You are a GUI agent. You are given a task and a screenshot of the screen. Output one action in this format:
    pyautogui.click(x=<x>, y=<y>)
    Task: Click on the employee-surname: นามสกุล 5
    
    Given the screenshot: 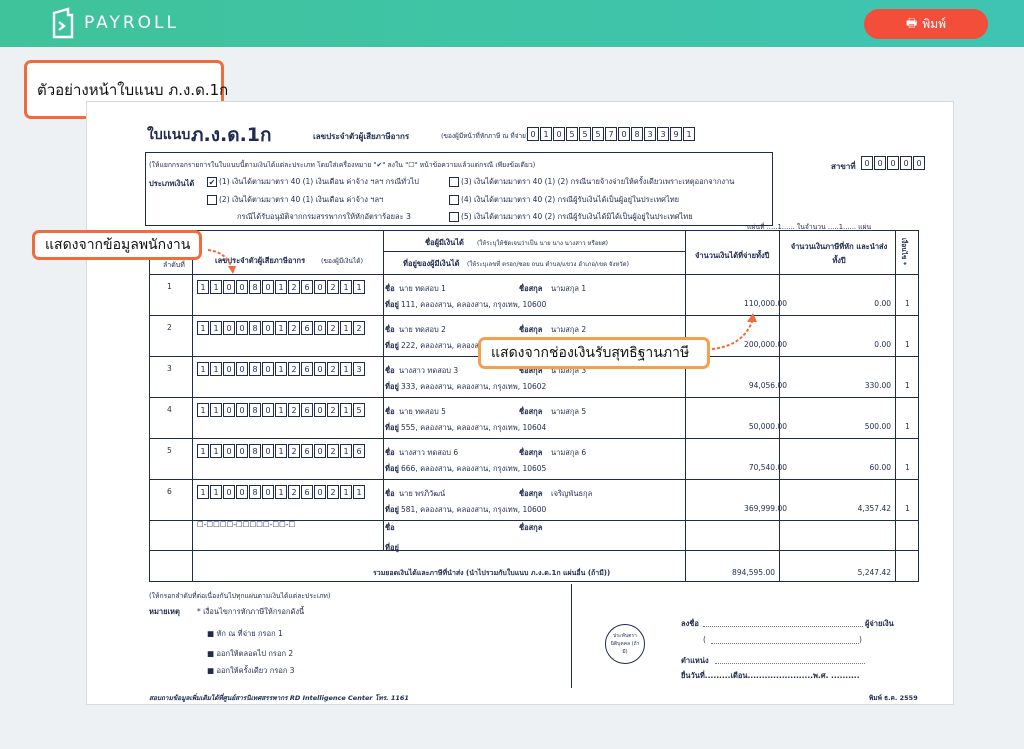 What is the action you would take?
    pyautogui.click(x=569, y=411)
    